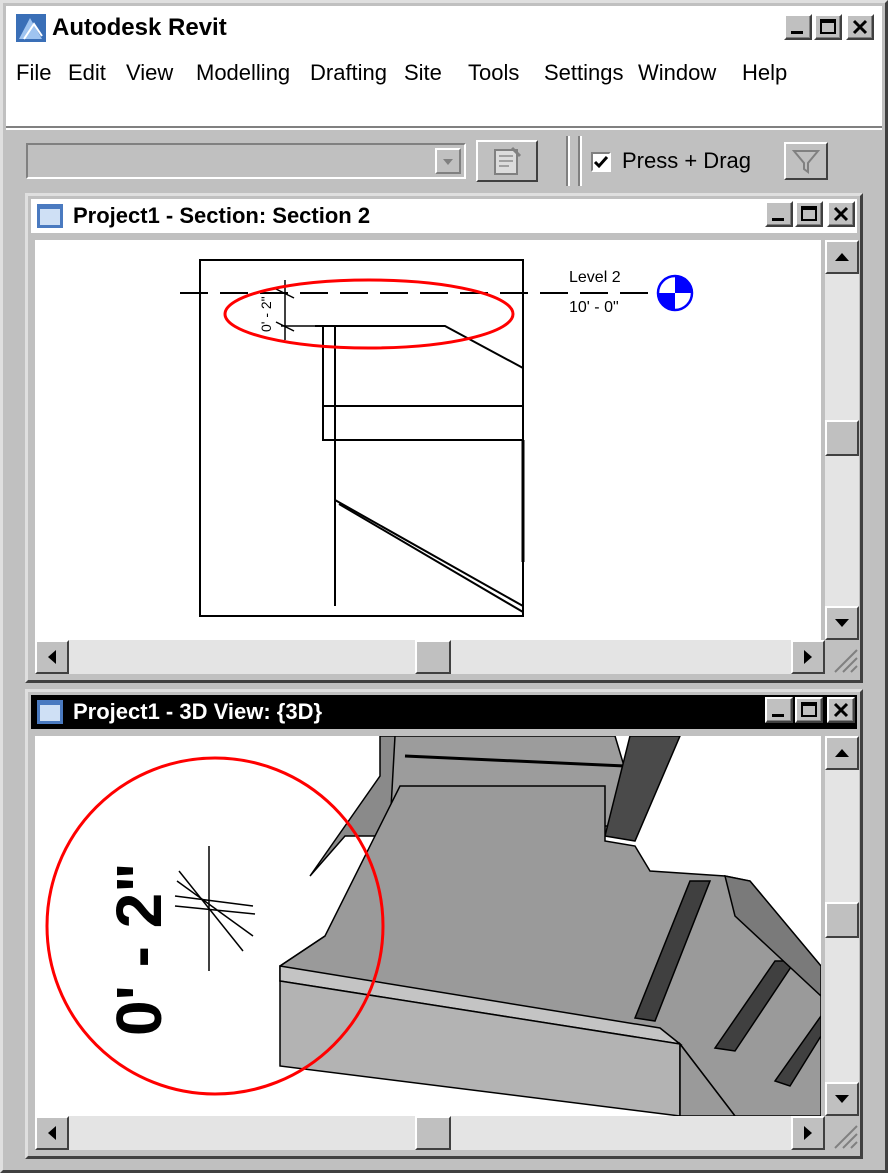 This screenshot has height=1173, width=888. What do you see at coordinates (677, 73) in the screenshot?
I see `menu-window: Window` at bounding box center [677, 73].